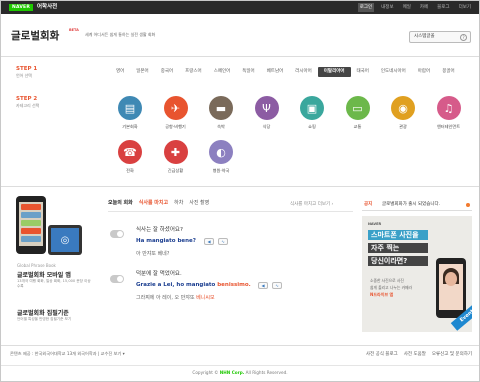  What do you see at coordinates (465, 7) in the screenshot?
I see `more-link: 더보기` at bounding box center [465, 7].